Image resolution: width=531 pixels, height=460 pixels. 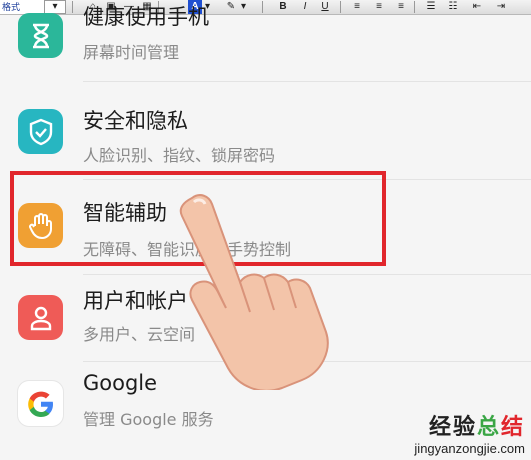 What do you see at coordinates (135, 301) in the screenshot?
I see `settings-item-title: 用户和帐户` at bounding box center [135, 301].